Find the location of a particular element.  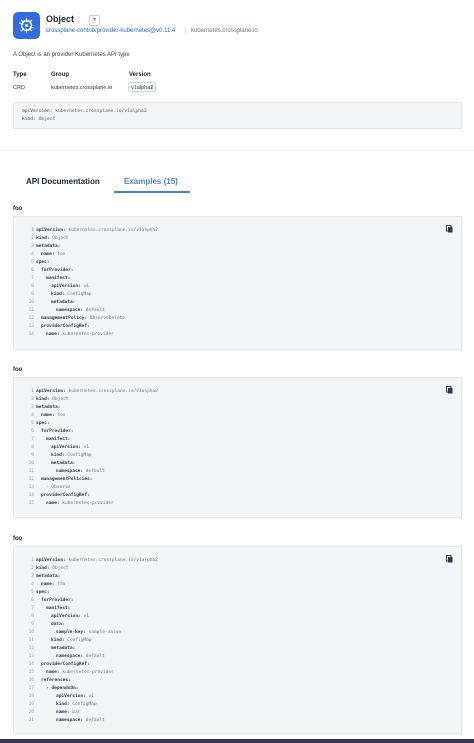

code-line: 13 namespace: default is located at coordinates (237, 657).